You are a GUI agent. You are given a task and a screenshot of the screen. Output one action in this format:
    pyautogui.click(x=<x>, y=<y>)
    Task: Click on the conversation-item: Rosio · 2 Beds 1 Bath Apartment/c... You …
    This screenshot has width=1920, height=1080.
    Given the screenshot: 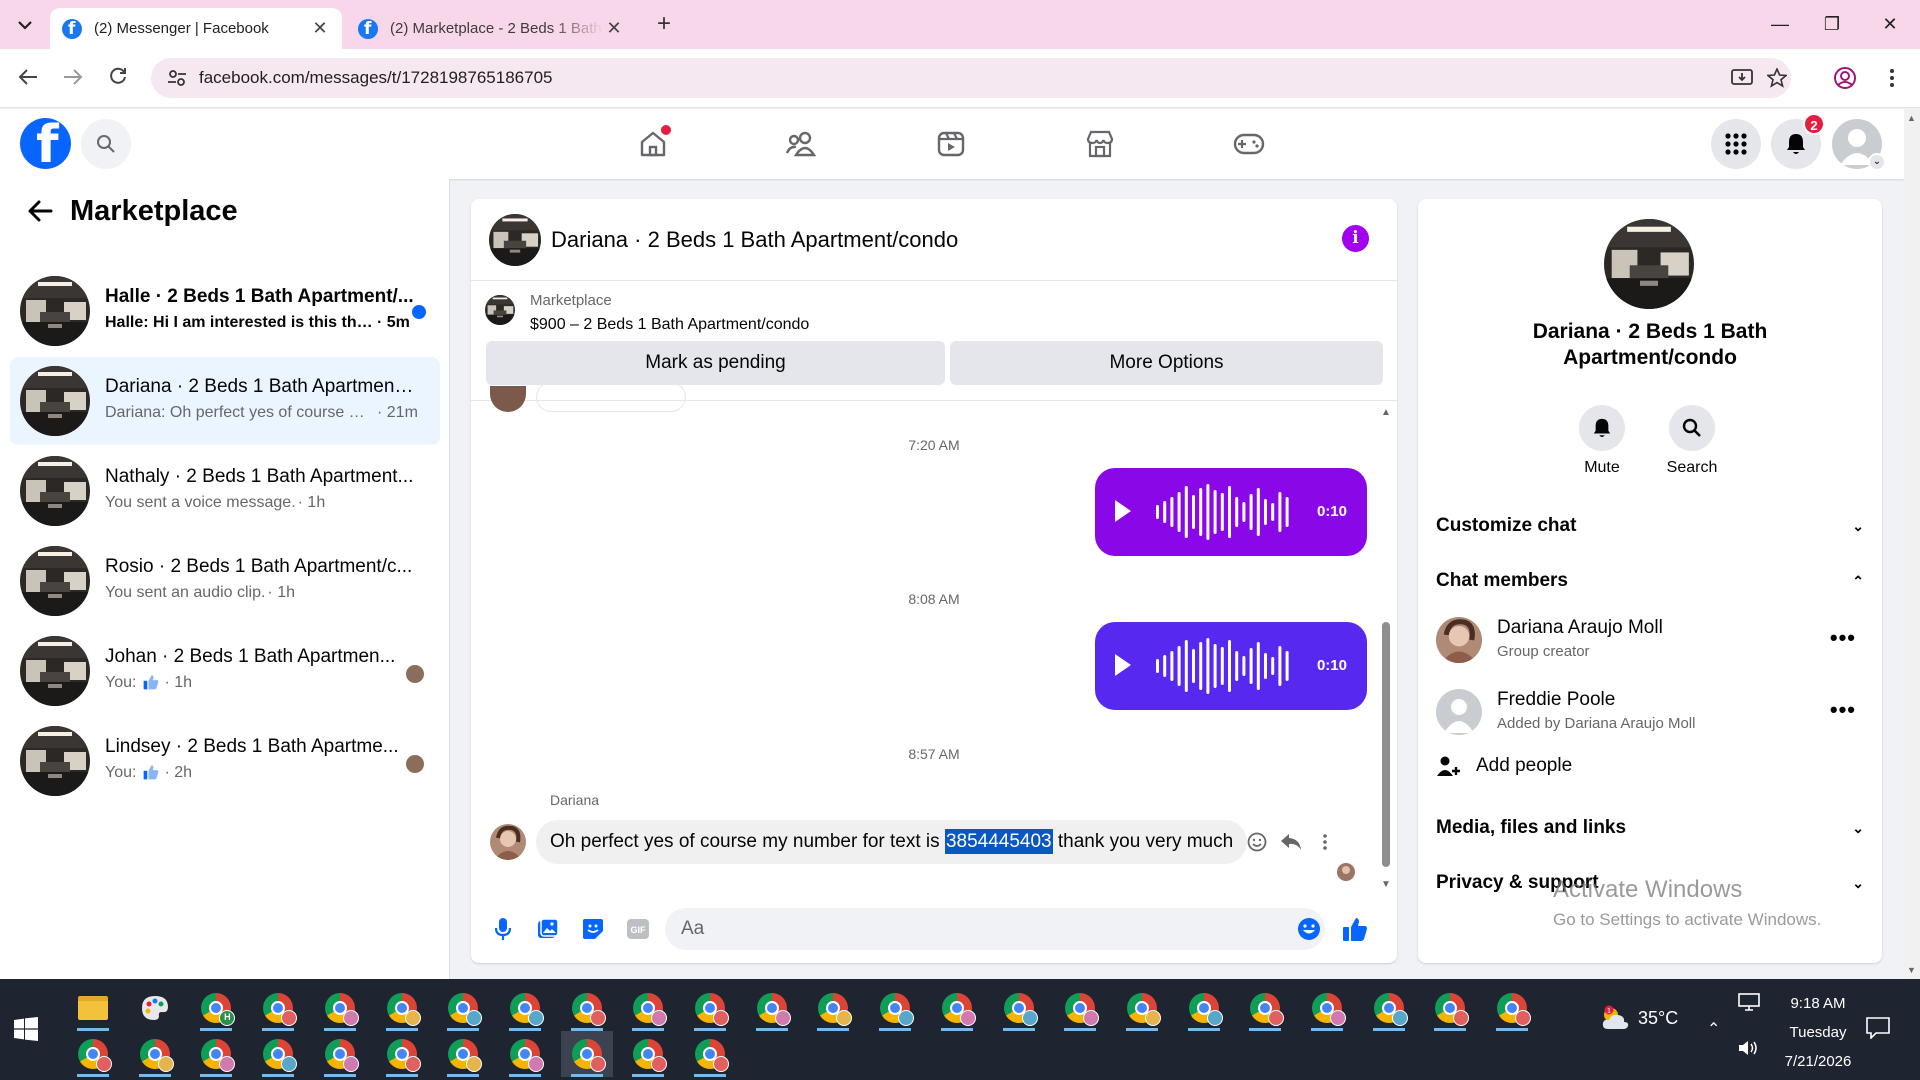 What is the action you would take?
    pyautogui.click(x=225, y=581)
    